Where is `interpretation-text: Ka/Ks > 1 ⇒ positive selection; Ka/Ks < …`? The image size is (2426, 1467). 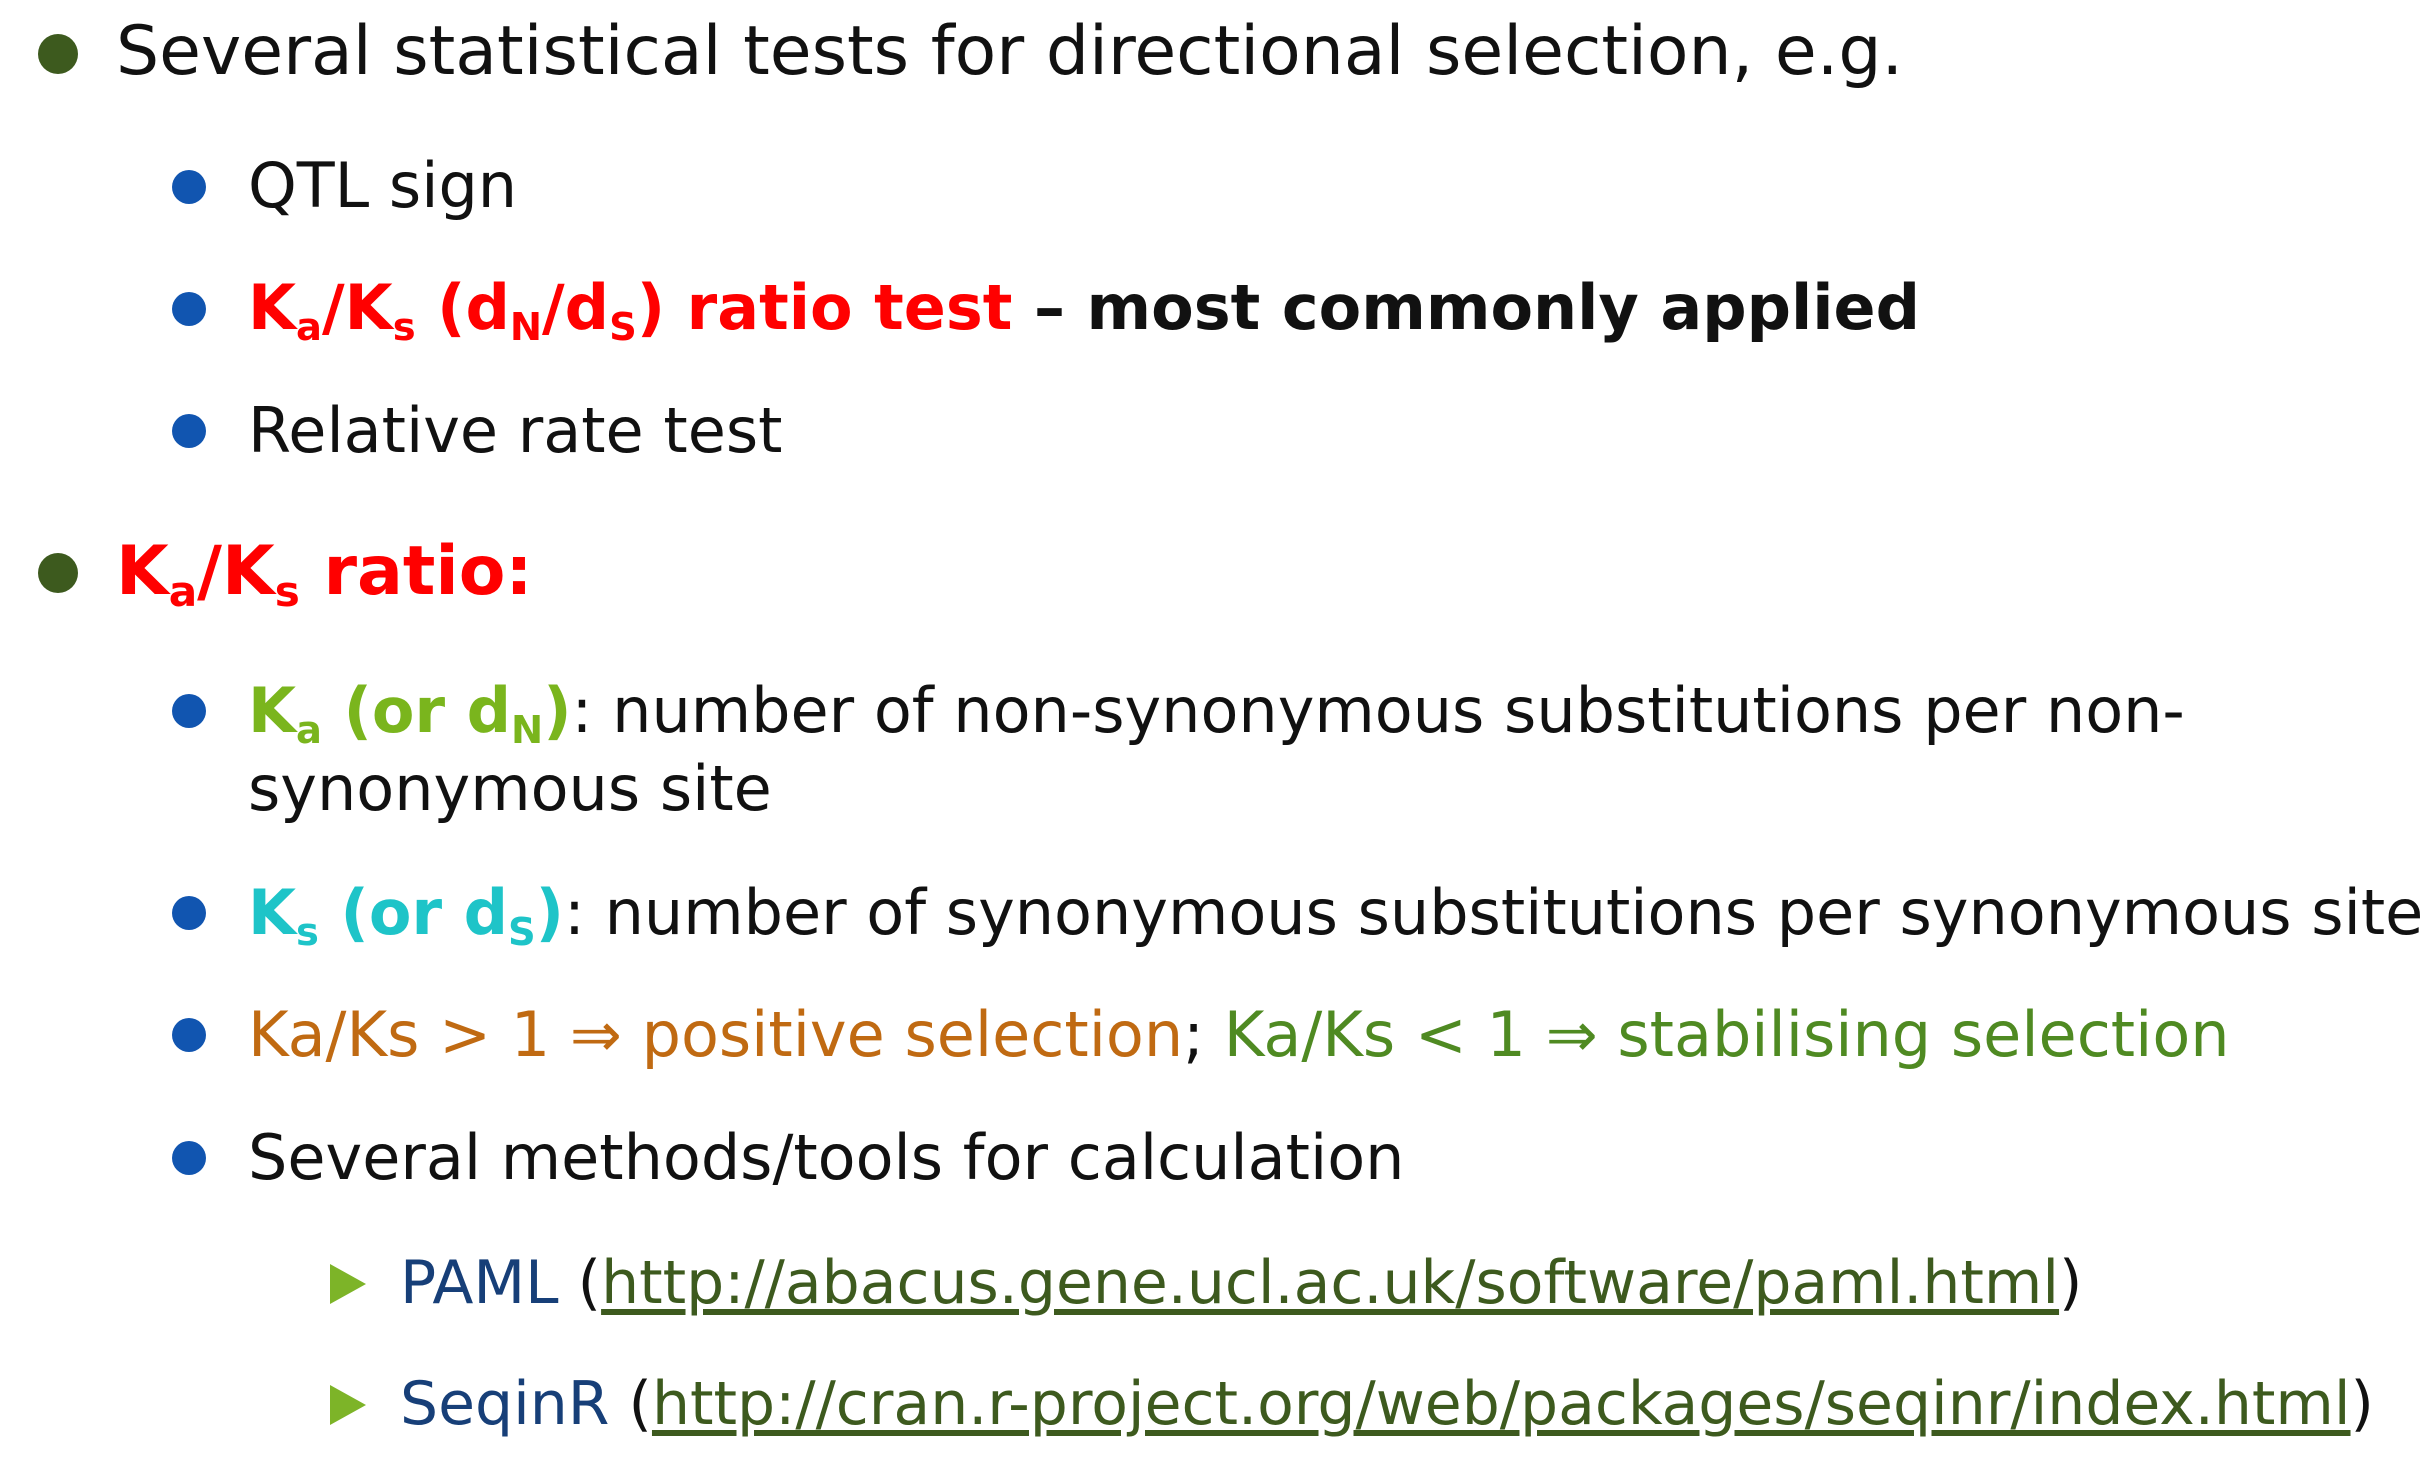 interpretation-text: Ka/Ks > 1 ⇒ positive selection; Ka/Ks < … is located at coordinates (1239, 1034).